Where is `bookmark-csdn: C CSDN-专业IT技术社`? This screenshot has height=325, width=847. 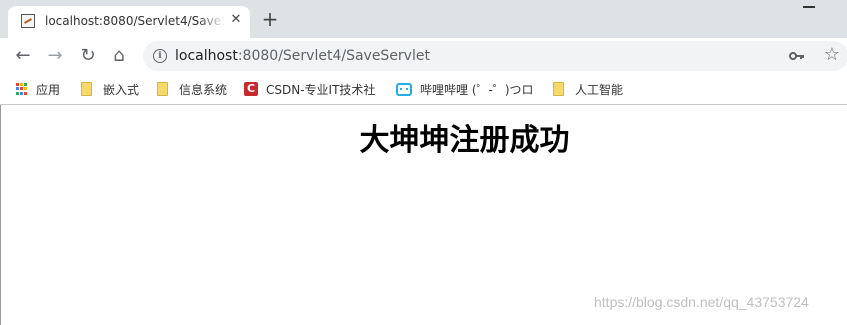 bookmark-csdn: C CSDN-专业IT技术社 is located at coordinates (311, 89).